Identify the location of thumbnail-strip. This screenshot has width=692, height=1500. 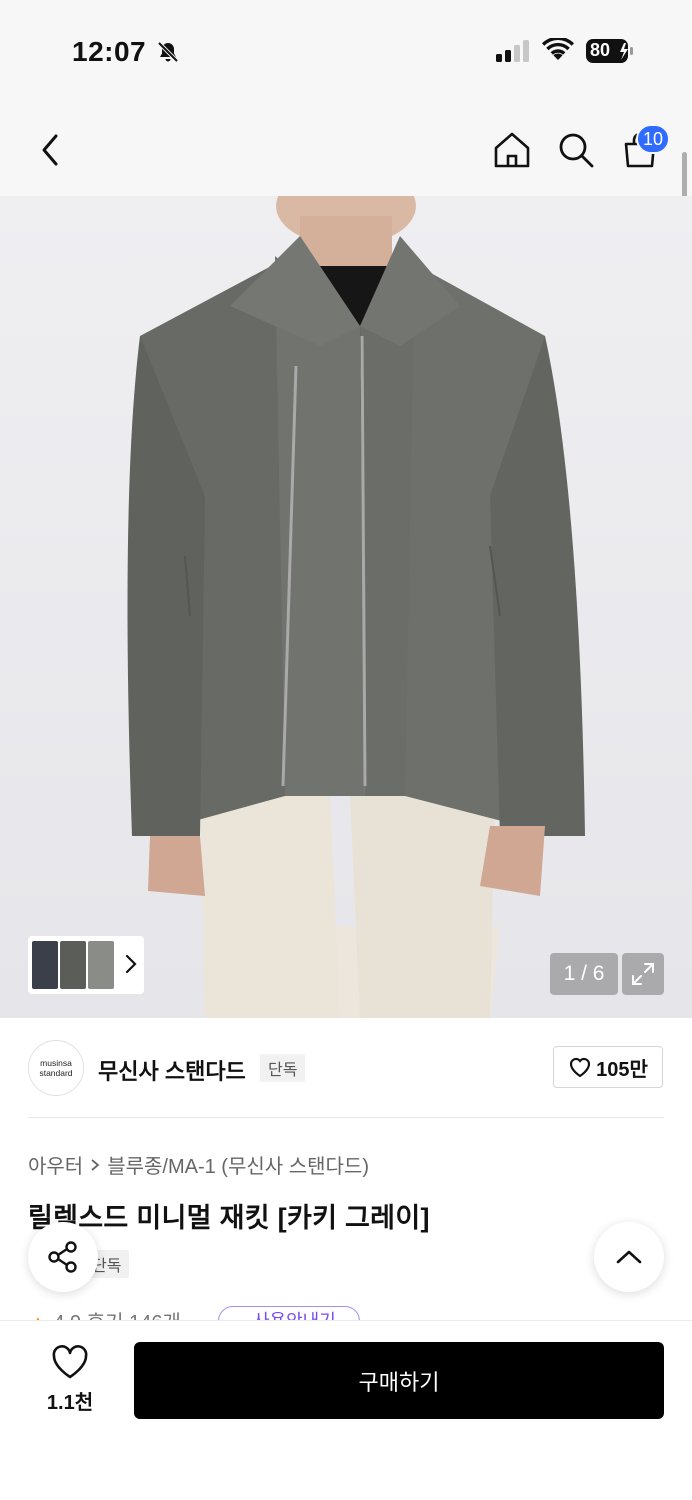
(86, 965).